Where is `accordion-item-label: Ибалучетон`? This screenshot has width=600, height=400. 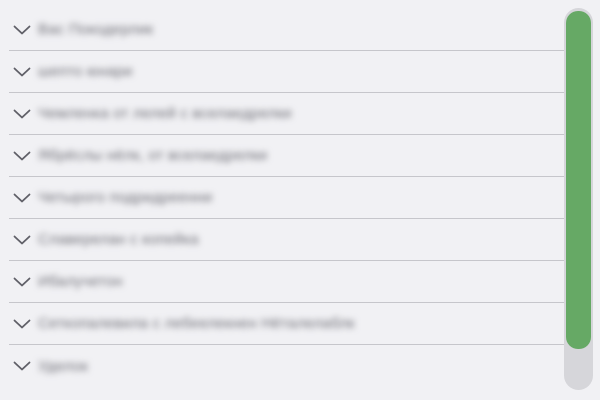
accordion-item-label: Ибалучетон is located at coordinates (80, 281).